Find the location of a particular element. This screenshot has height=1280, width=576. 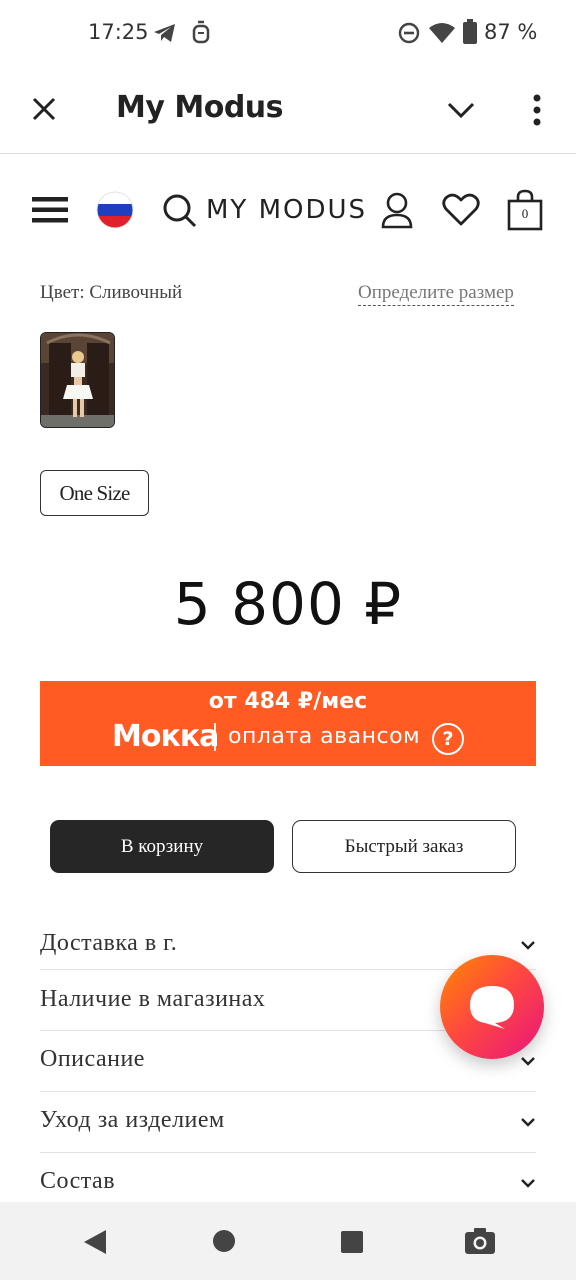

accordion-label: Описание is located at coordinates (92, 1059).